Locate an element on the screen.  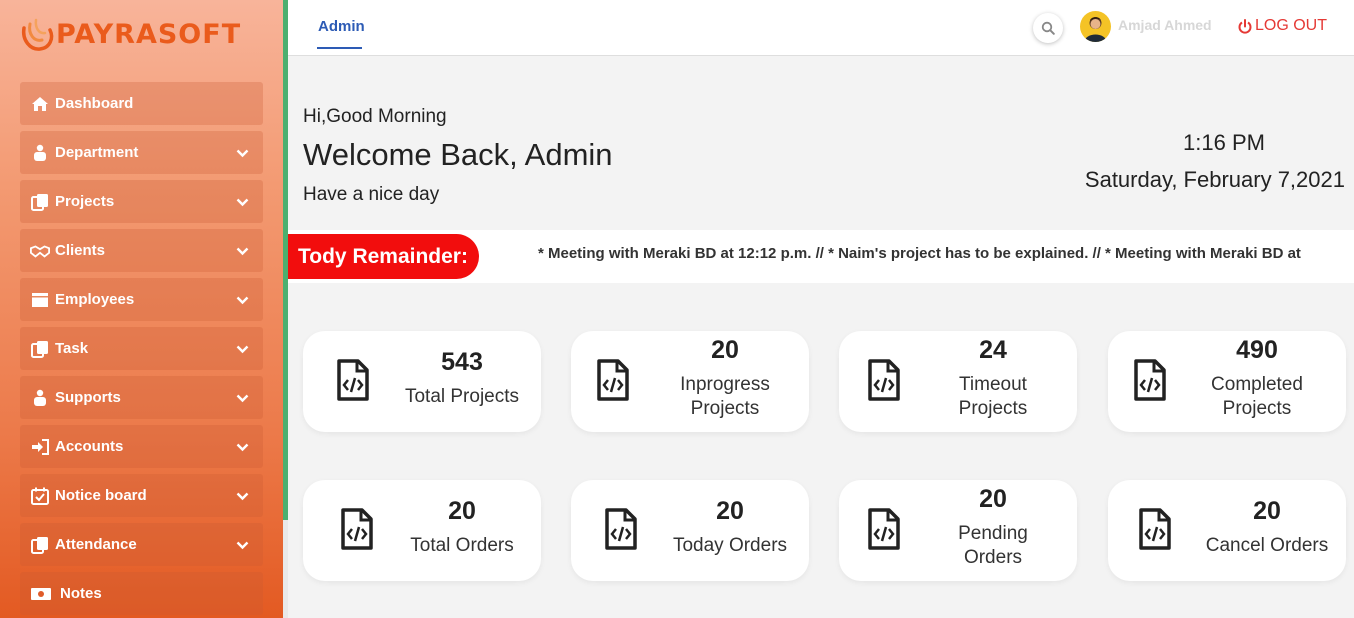
sidebar-item-label: Dashboard is located at coordinates (94, 103).